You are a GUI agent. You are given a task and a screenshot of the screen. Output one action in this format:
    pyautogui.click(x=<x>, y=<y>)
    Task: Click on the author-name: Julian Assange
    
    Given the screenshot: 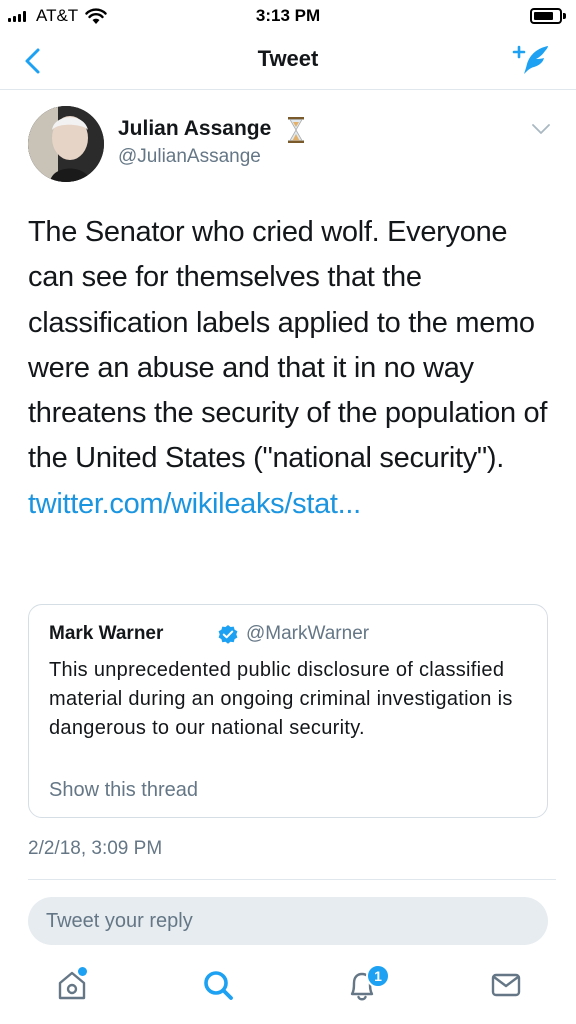 What is the action you would take?
    pyautogui.click(x=194, y=129)
    